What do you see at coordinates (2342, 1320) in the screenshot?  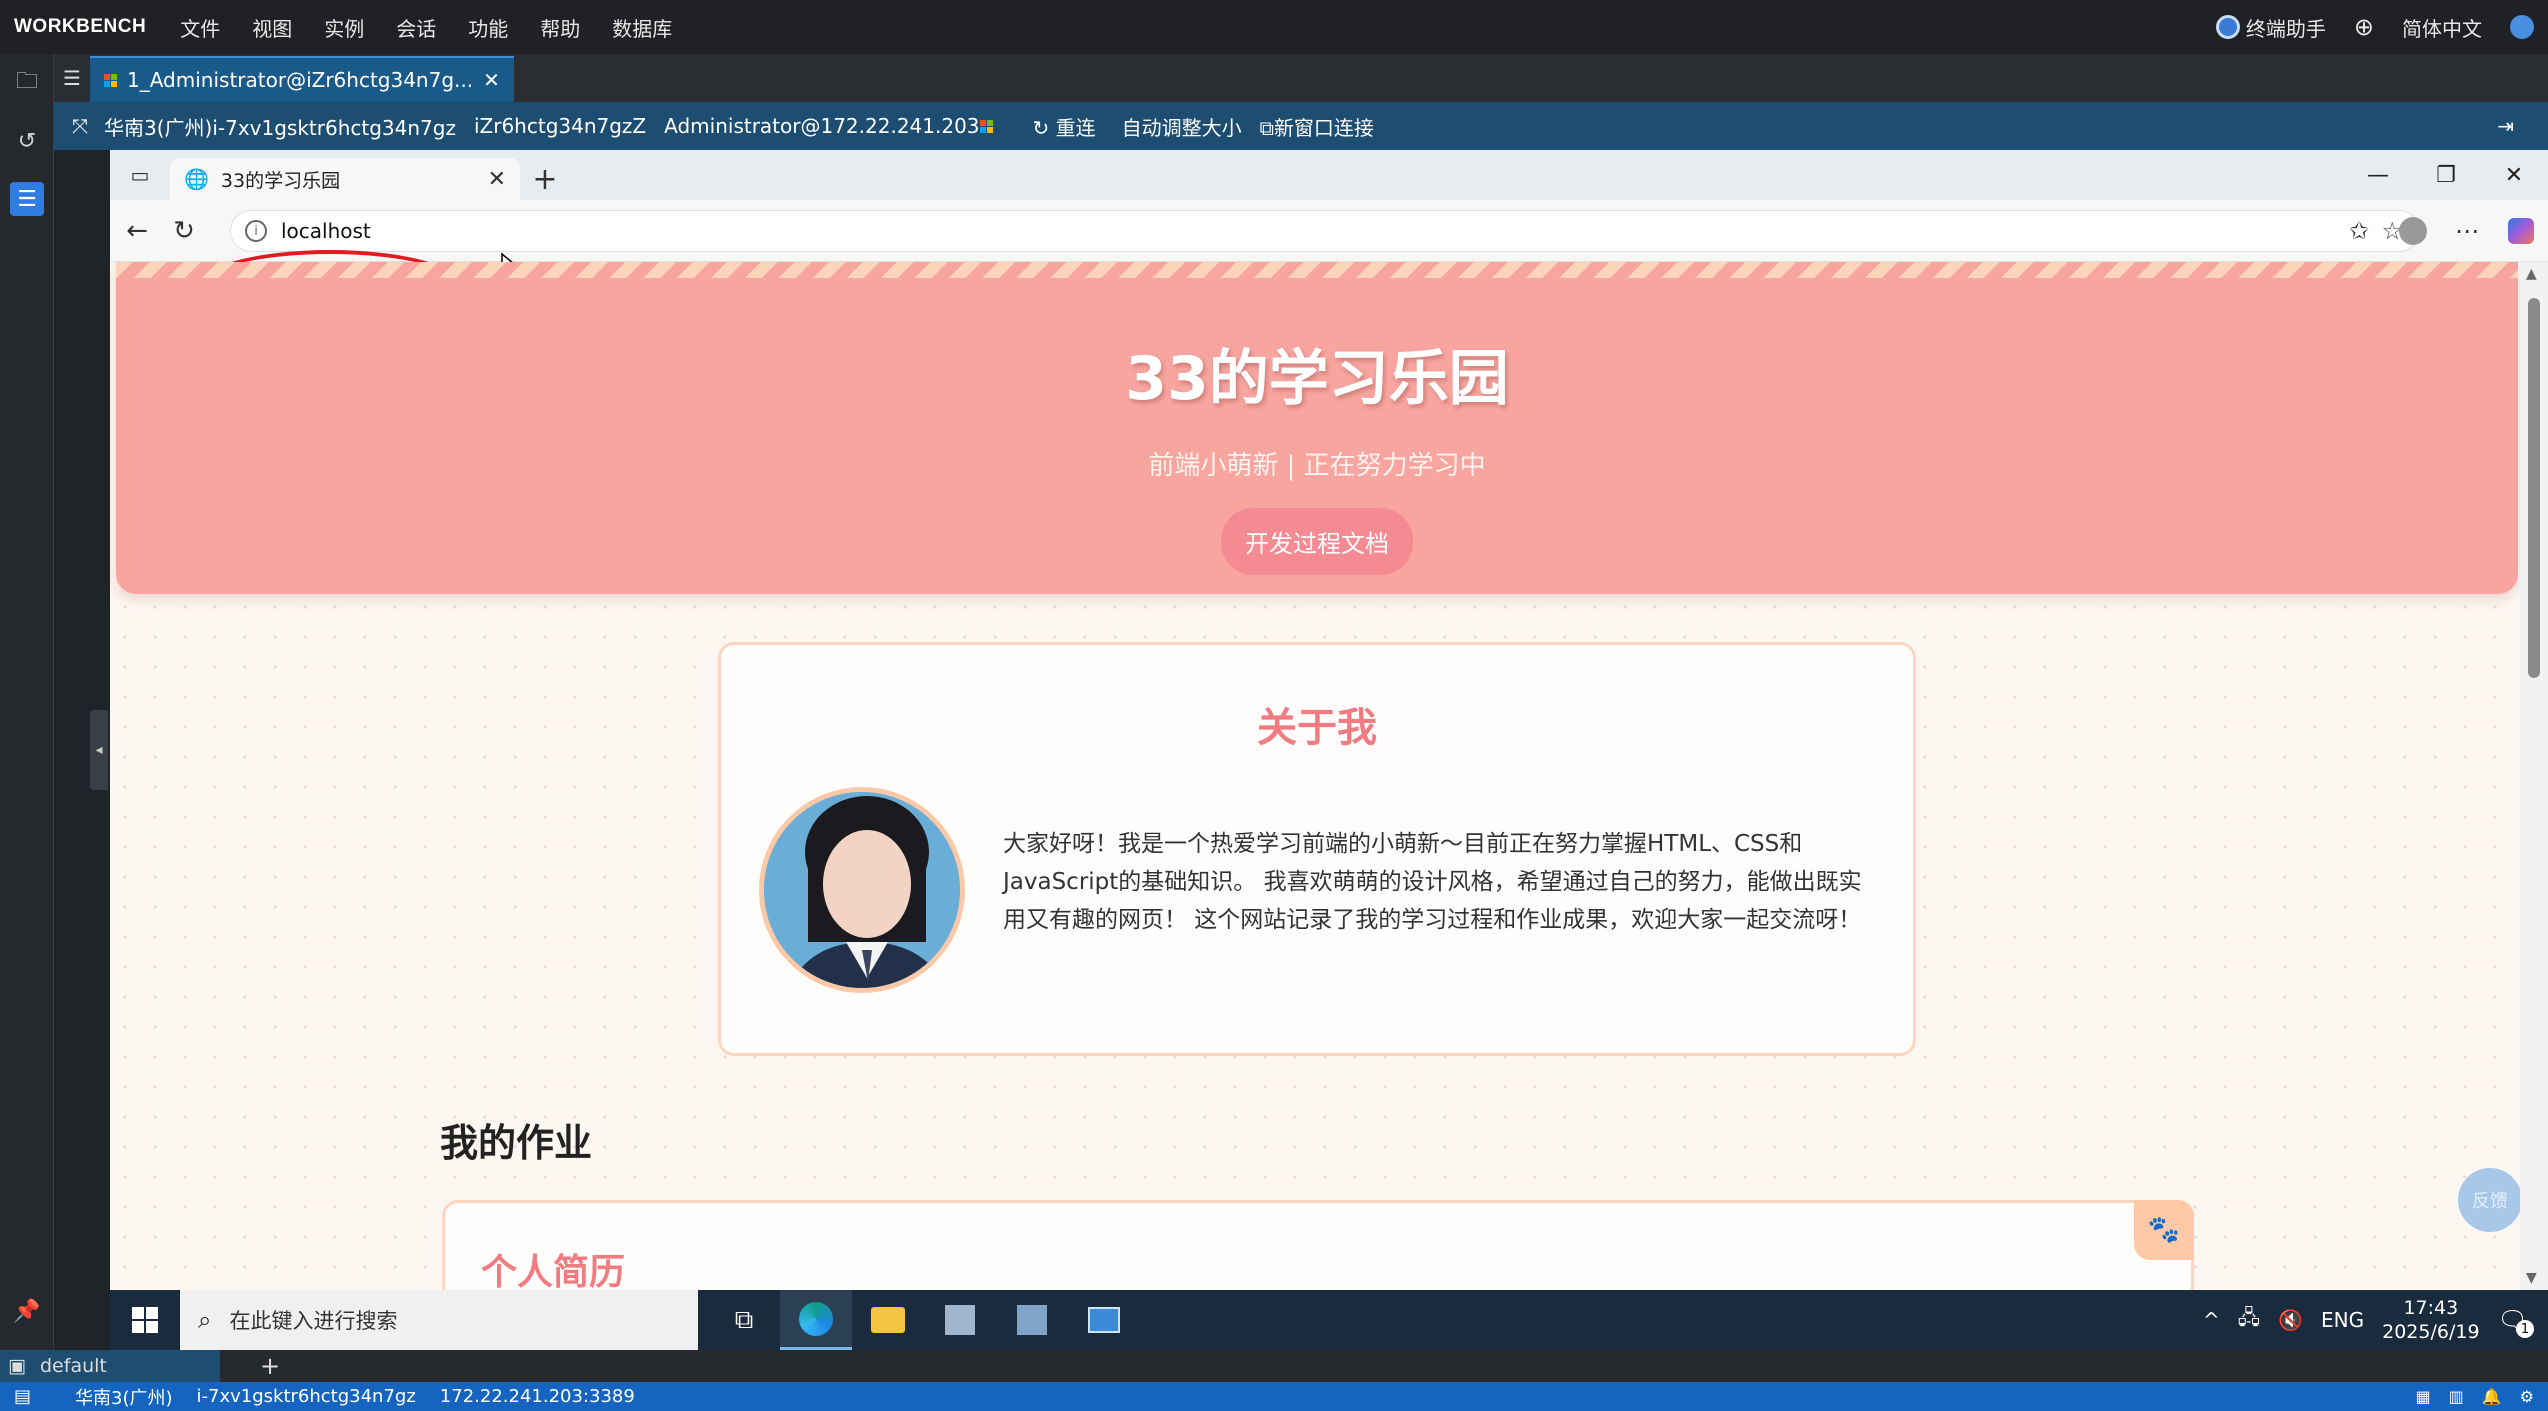 I see `language-indicator: ENG` at bounding box center [2342, 1320].